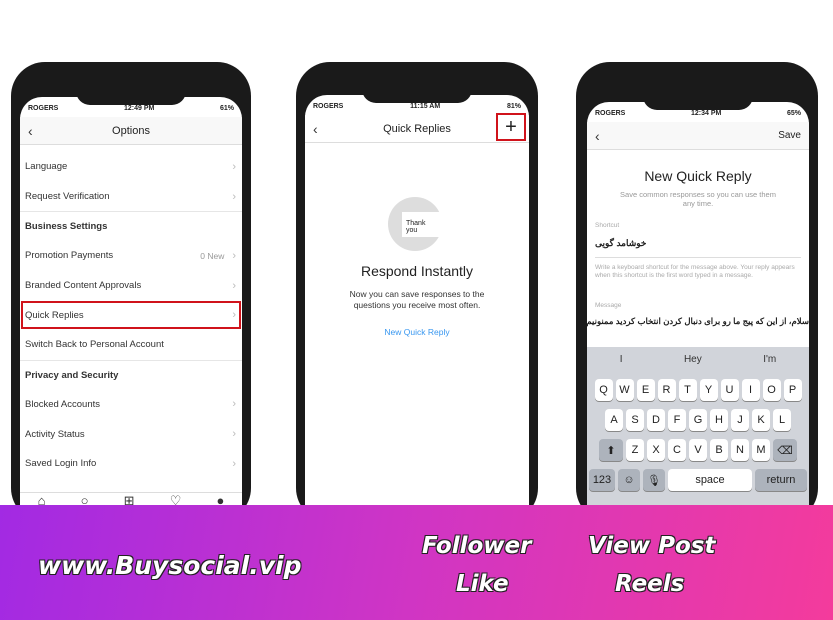 The image size is (833, 620). Describe the element at coordinates (698, 450) in the screenshot. I see `key: V` at that location.